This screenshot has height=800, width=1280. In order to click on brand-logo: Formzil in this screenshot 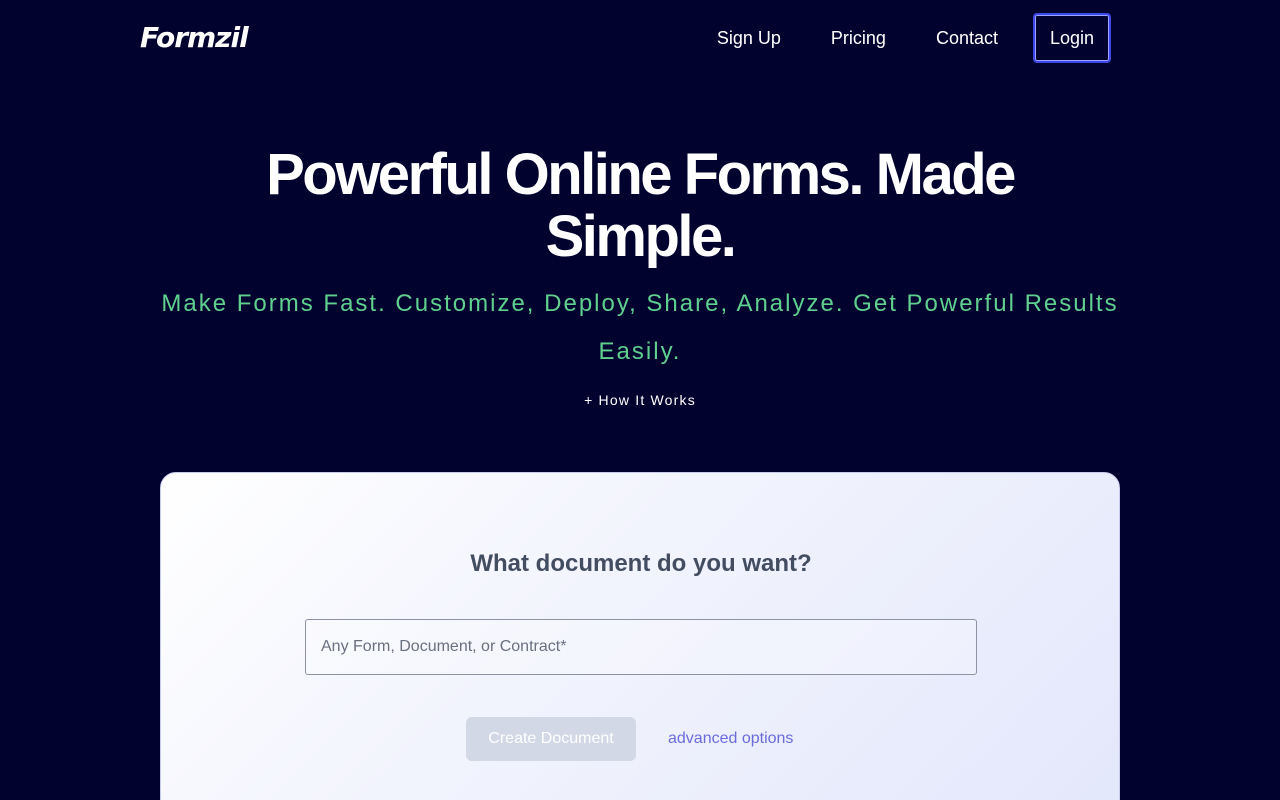, I will do `click(194, 37)`.